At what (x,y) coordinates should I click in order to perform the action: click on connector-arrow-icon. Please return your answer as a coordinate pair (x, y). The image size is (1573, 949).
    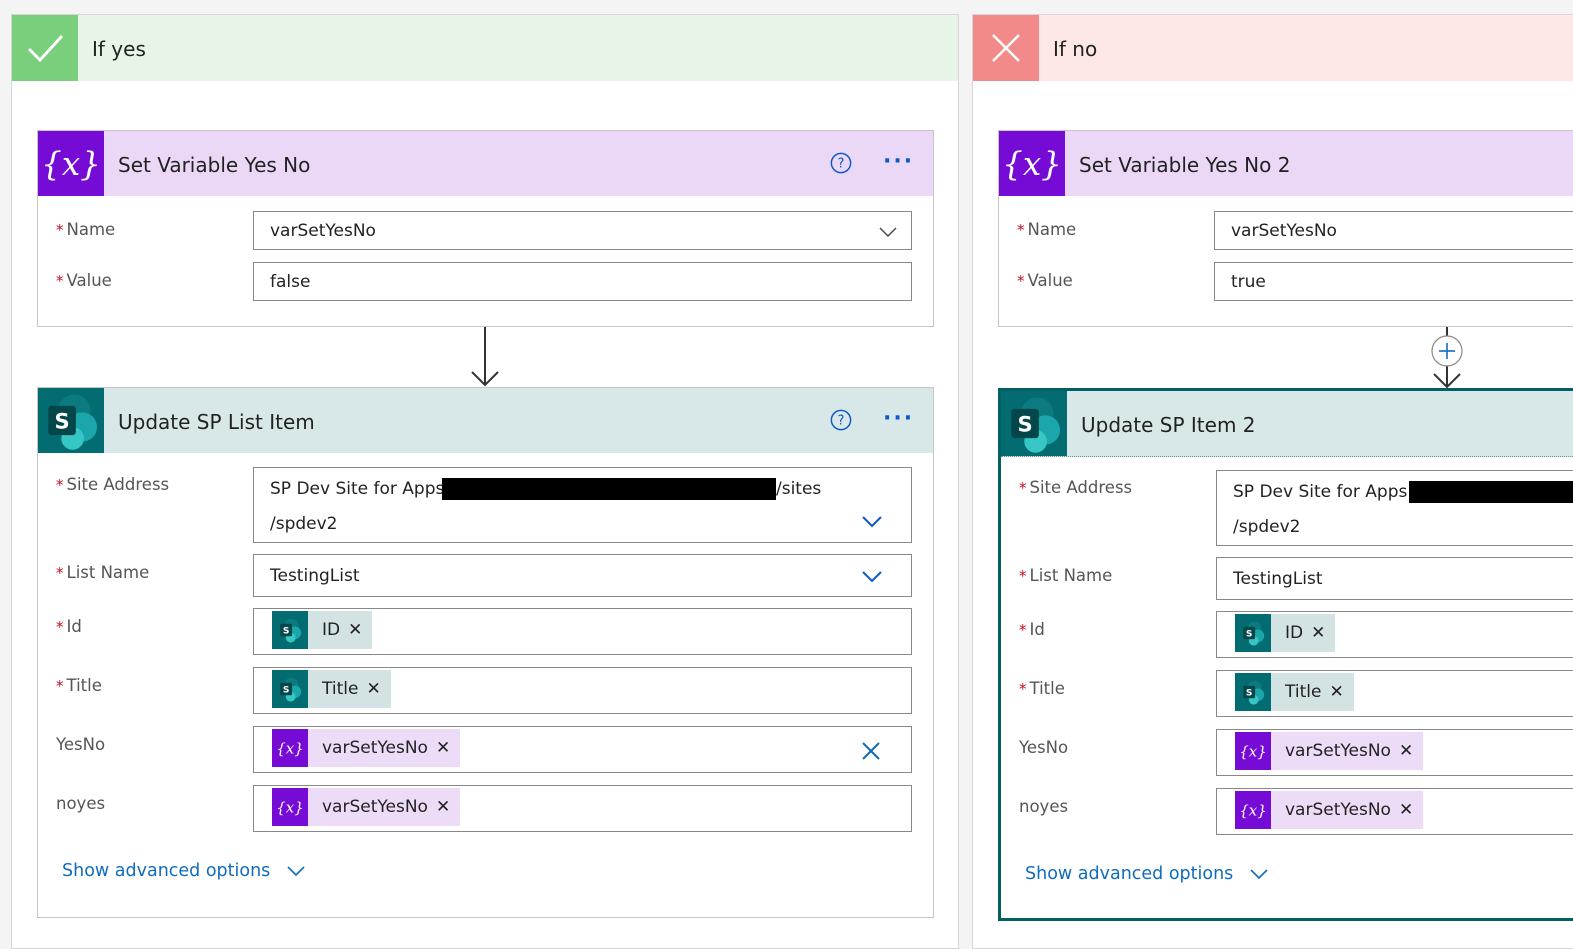
    Looking at the image, I should click on (485, 357).